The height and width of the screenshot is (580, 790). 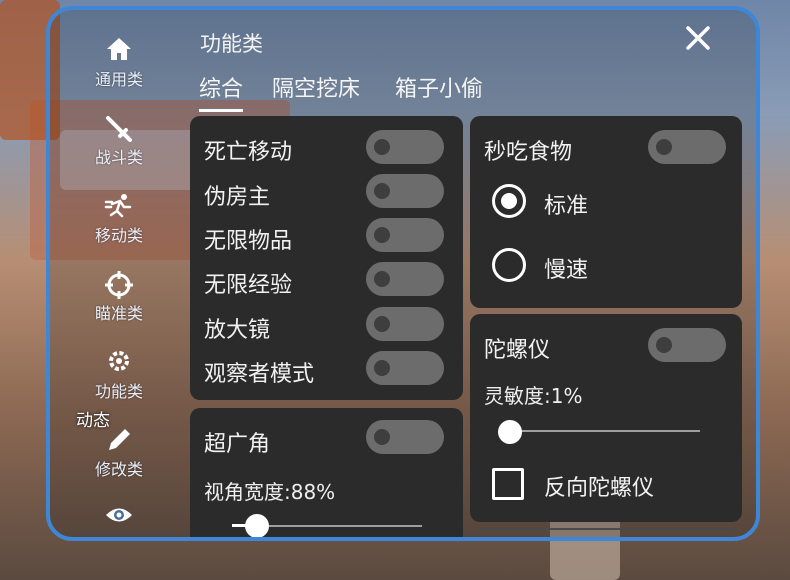 I want to click on panel-title: 功能类, so click(x=231, y=44).